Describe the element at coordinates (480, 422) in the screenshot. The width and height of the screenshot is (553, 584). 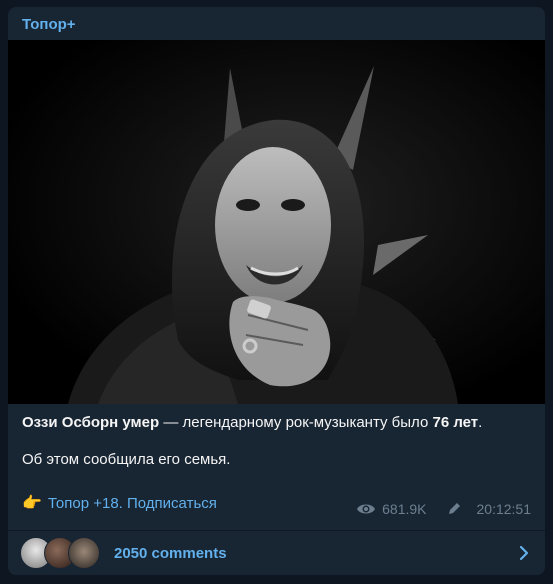
I see `post-text-end: .` at that location.